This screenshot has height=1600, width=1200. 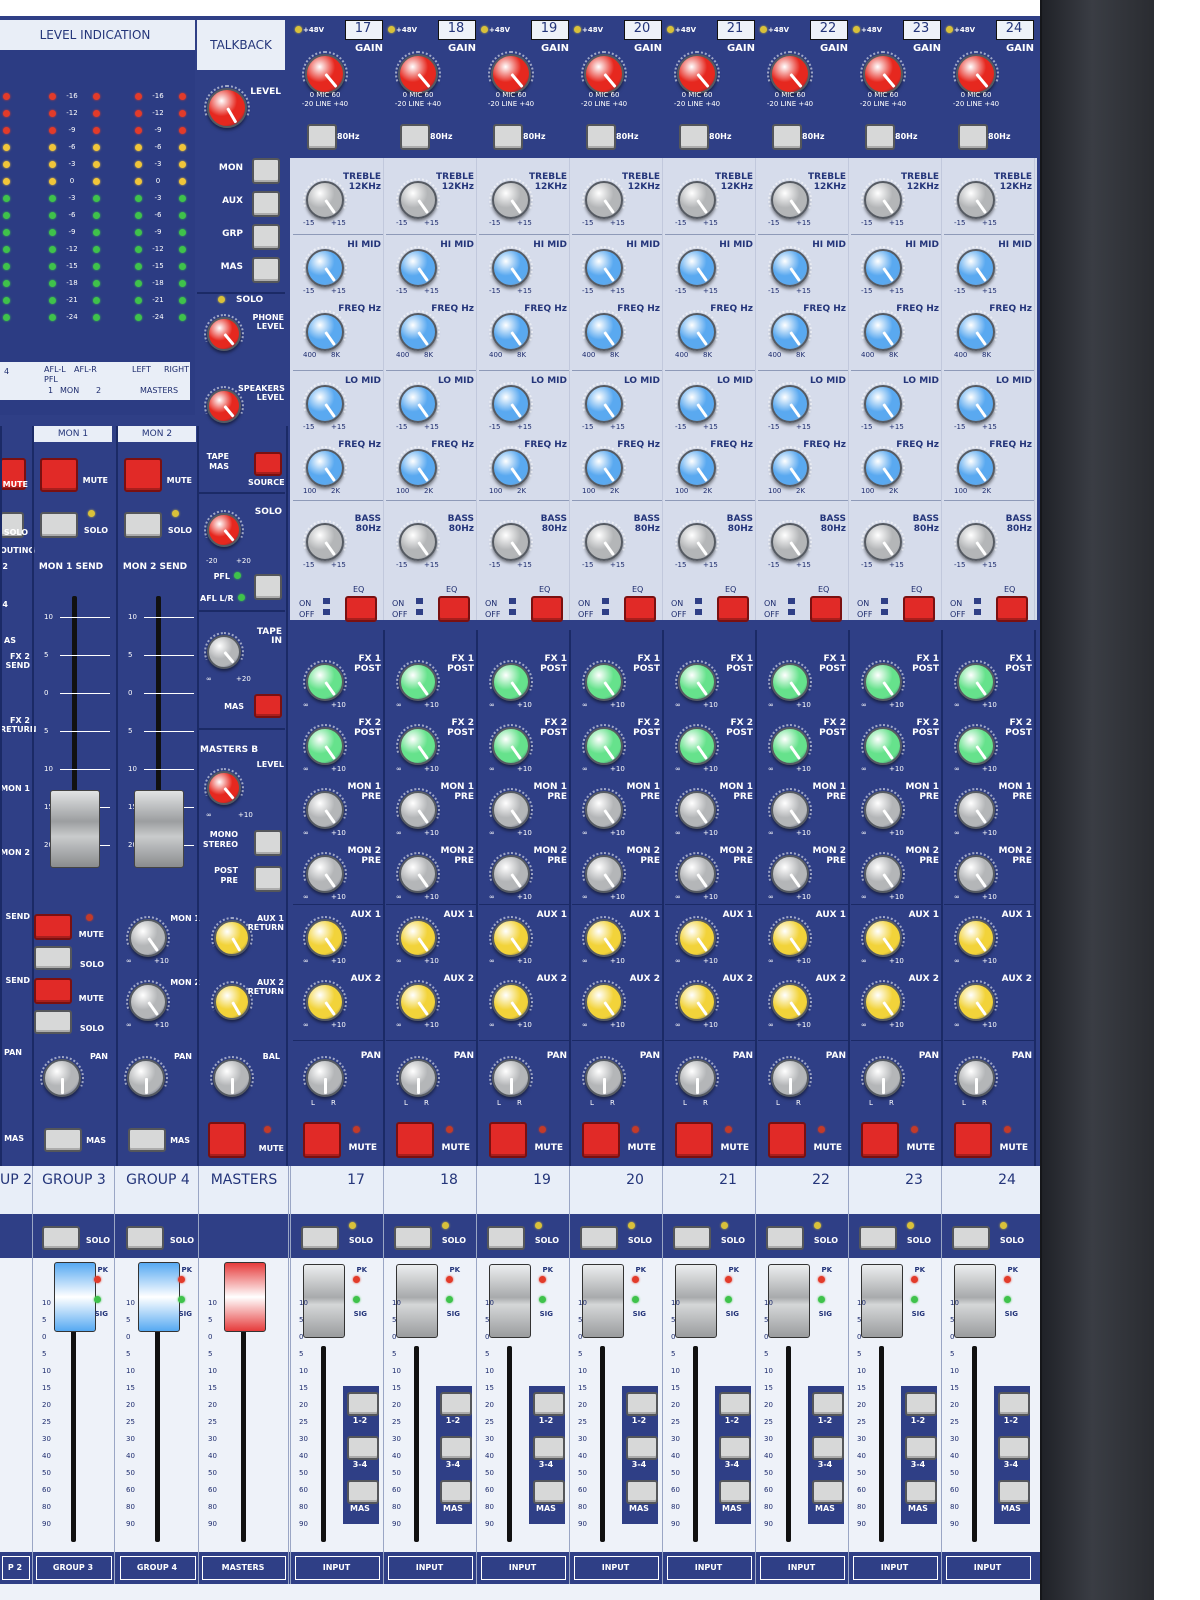 What do you see at coordinates (268, 843) in the screenshot?
I see `mono-stereo-button` at bounding box center [268, 843].